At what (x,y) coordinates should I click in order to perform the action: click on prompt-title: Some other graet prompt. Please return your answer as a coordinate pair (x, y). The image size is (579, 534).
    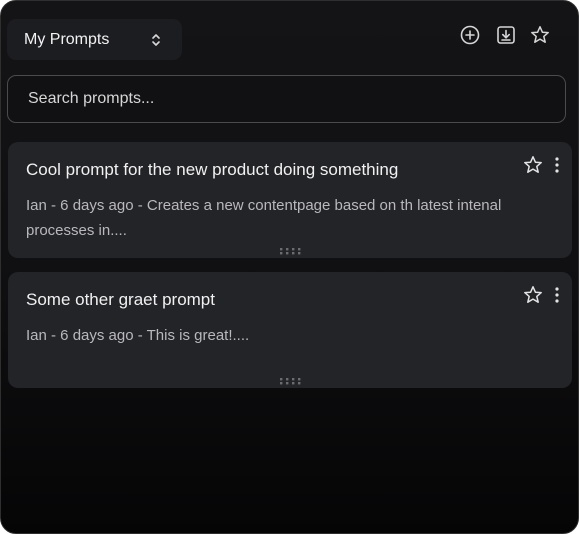
    Looking at the image, I should click on (120, 299).